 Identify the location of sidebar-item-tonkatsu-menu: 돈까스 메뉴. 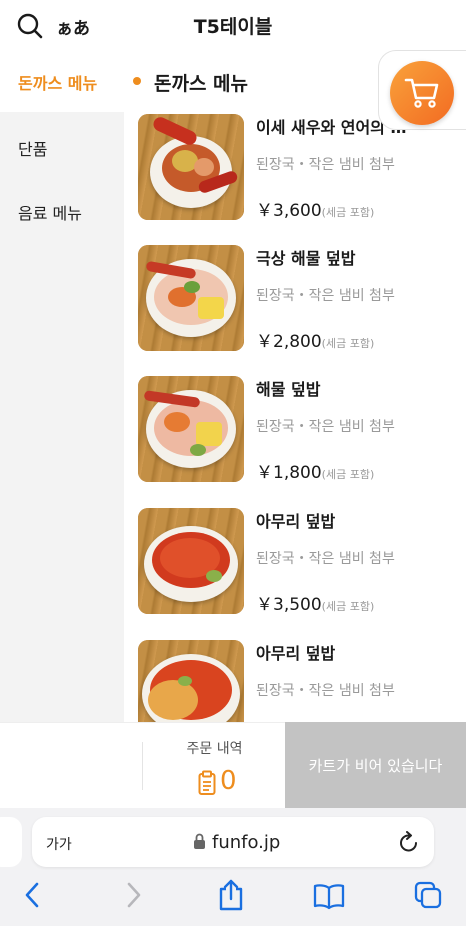
(57, 82).